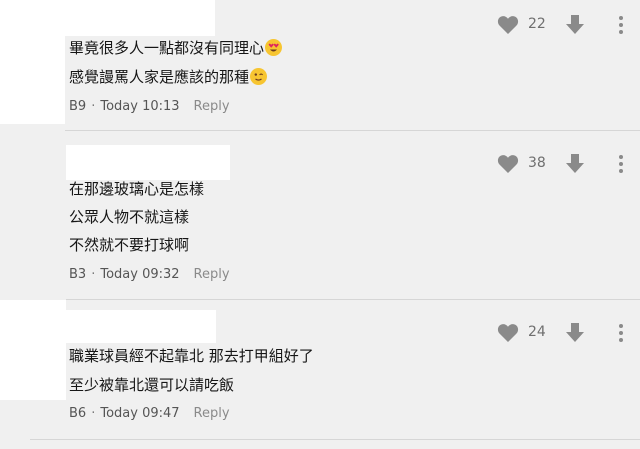 The image size is (640, 449). What do you see at coordinates (335, 439) in the screenshot?
I see `comment-divider` at bounding box center [335, 439].